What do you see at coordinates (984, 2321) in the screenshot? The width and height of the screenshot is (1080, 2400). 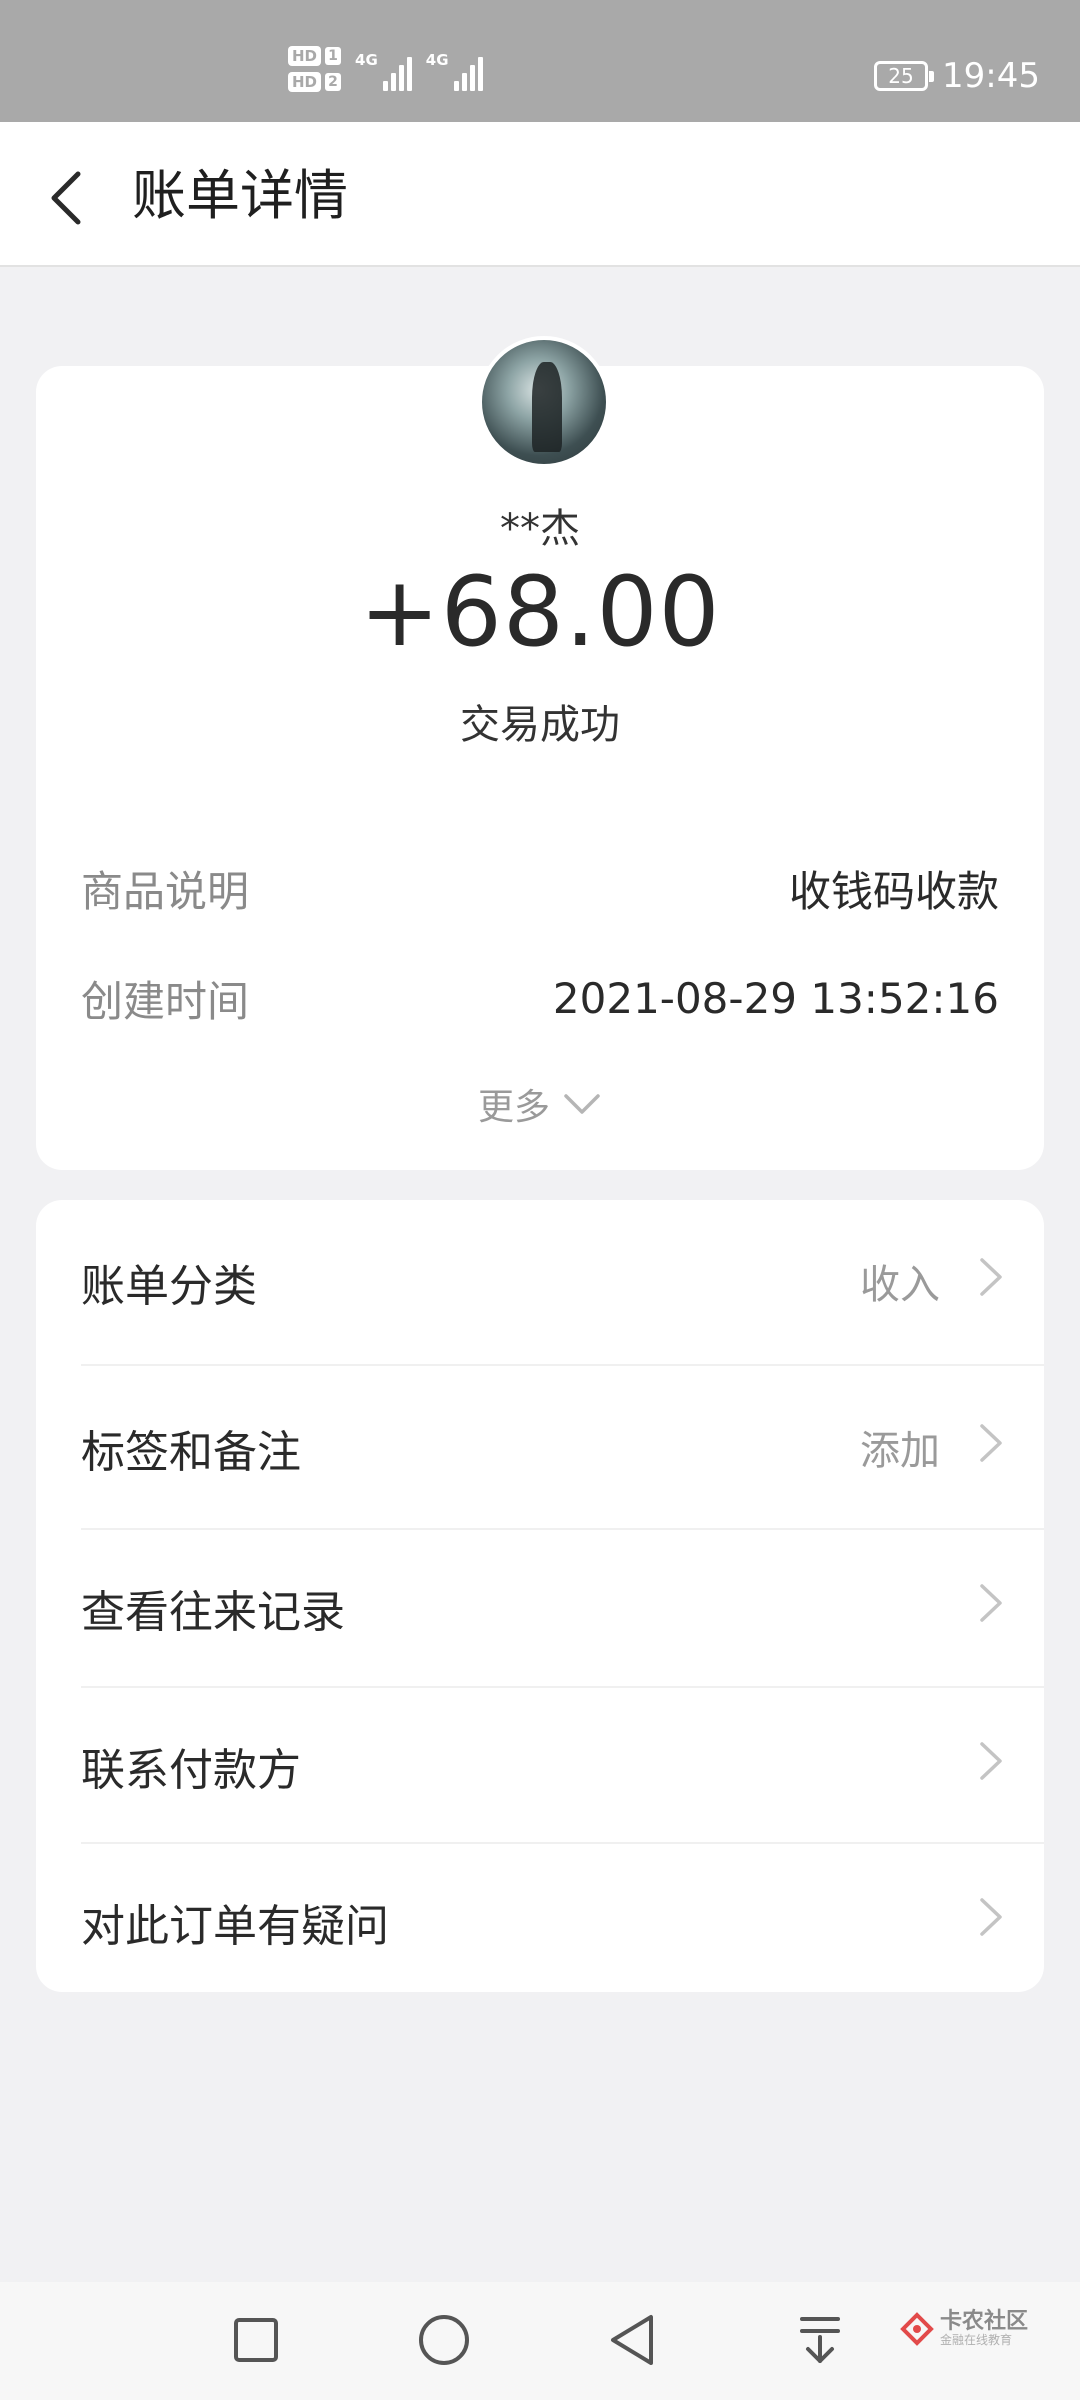 I see `watermark-text: 卡农社区` at bounding box center [984, 2321].